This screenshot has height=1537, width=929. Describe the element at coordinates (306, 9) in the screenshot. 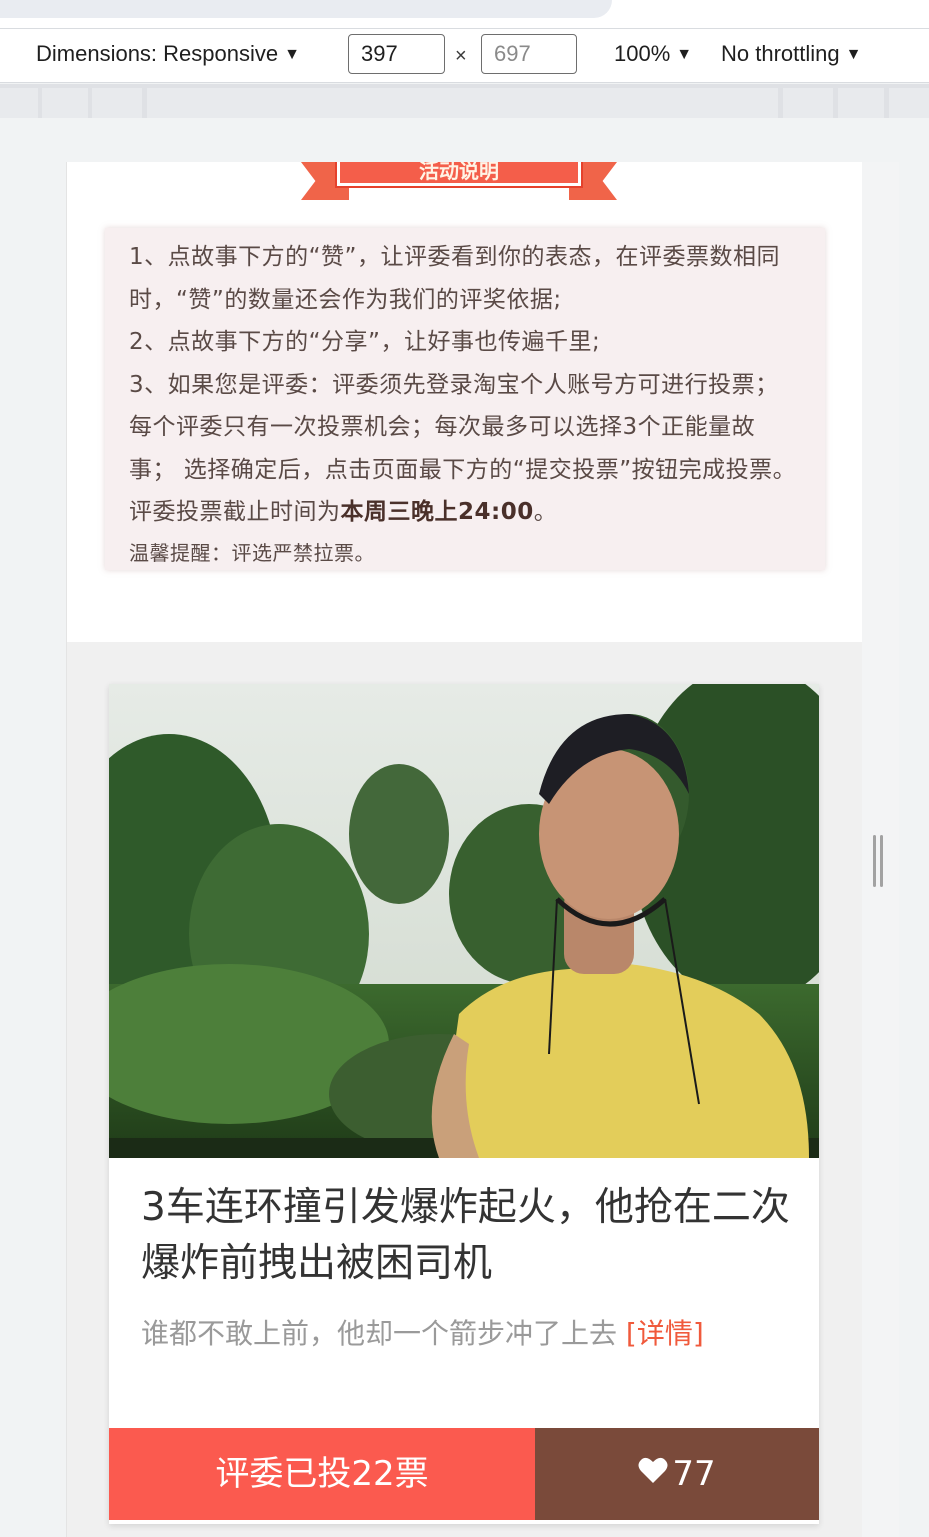

I see `active-tab` at that location.